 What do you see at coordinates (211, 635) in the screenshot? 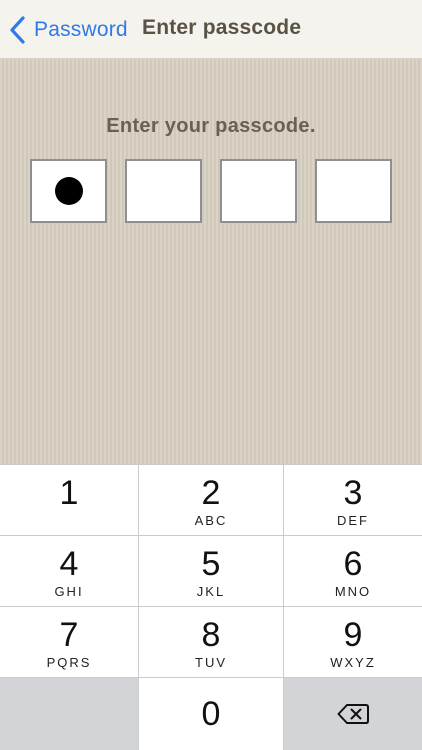
I see `key-digit: 8` at bounding box center [211, 635].